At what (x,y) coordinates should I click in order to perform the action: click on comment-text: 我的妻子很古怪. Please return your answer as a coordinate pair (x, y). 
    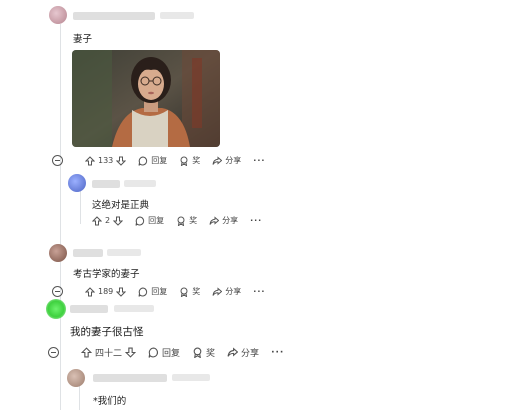
    Looking at the image, I should click on (107, 332).